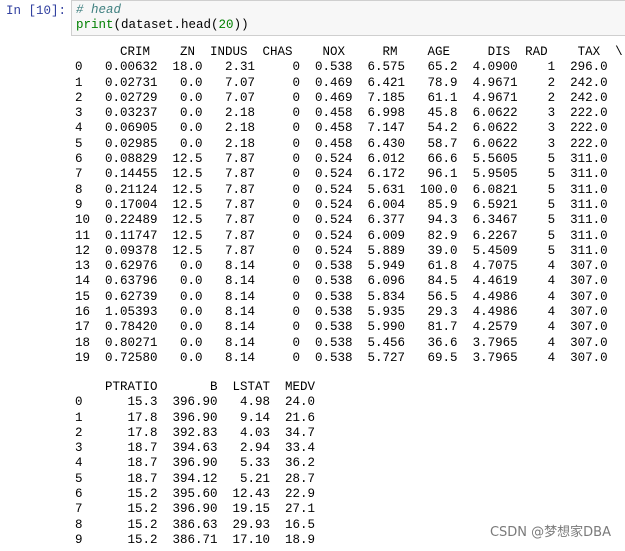 The height and width of the screenshot is (551, 625). Describe the element at coordinates (241, 25) in the screenshot. I see `code-call-close: ))` at that location.